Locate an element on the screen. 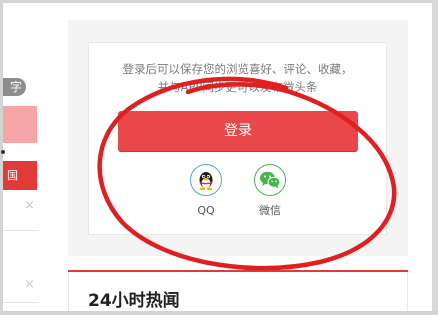 The height and width of the screenshot is (315, 438). hot-news-title: 24小时热闻 is located at coordinates (134, 301).